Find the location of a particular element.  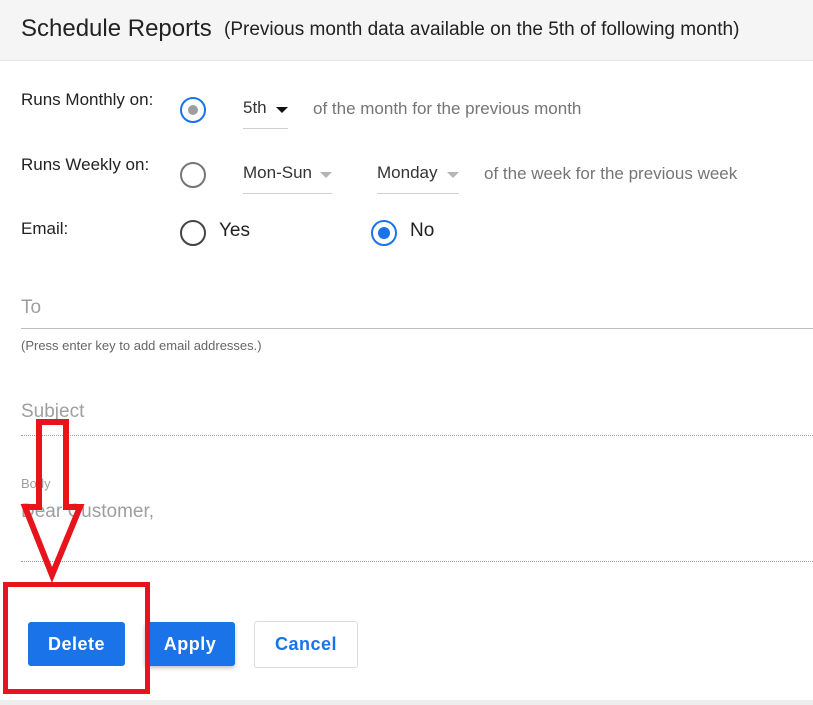

footer-strip is located at coordinates (406, 702).